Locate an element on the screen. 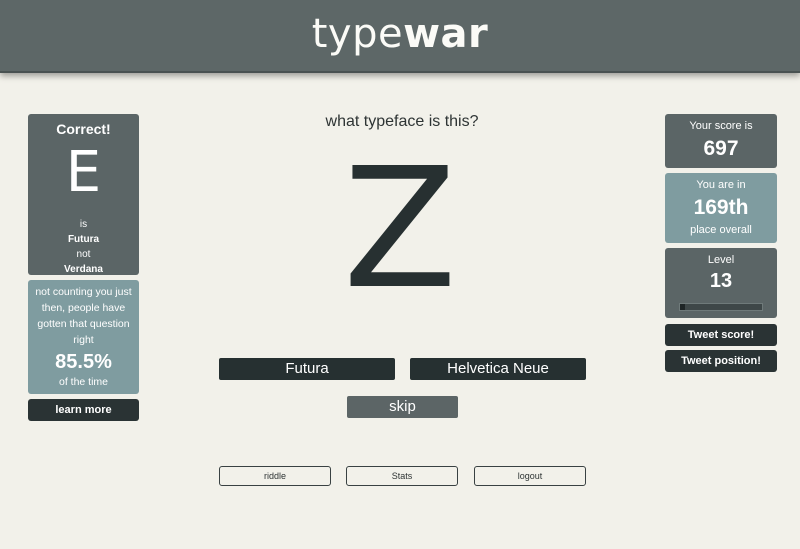  rank-value: 169th is located at coordinates (721, 207).